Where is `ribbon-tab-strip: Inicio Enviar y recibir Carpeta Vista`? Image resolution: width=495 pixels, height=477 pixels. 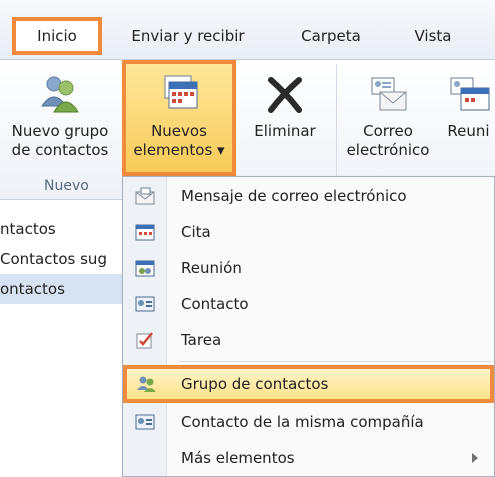 ribbon-tab-strip: Inicio Enviar y recibir Carpeta Vista is located at coordinates (247, 30).